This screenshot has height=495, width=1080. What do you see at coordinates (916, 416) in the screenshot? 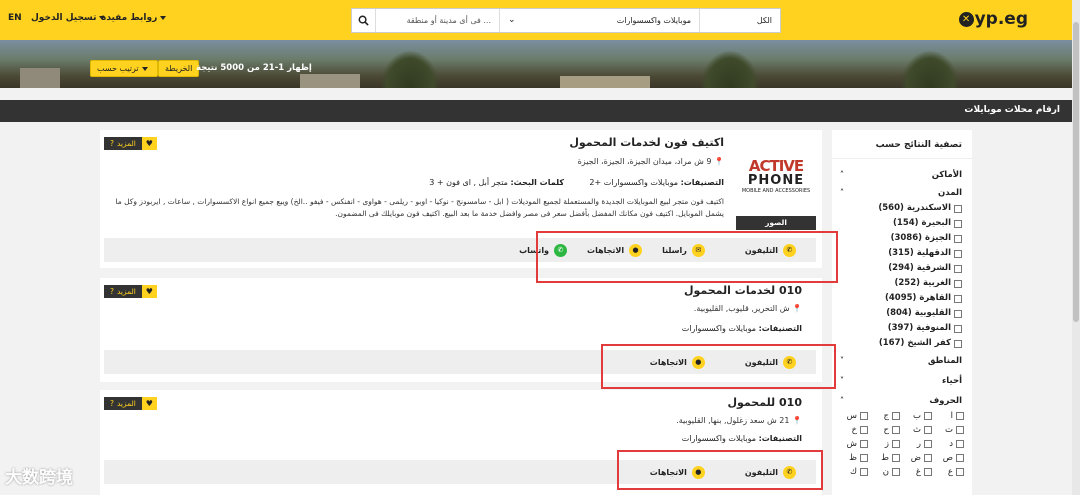
I see `letter-filter: ب` at bounding box center [916, 416].